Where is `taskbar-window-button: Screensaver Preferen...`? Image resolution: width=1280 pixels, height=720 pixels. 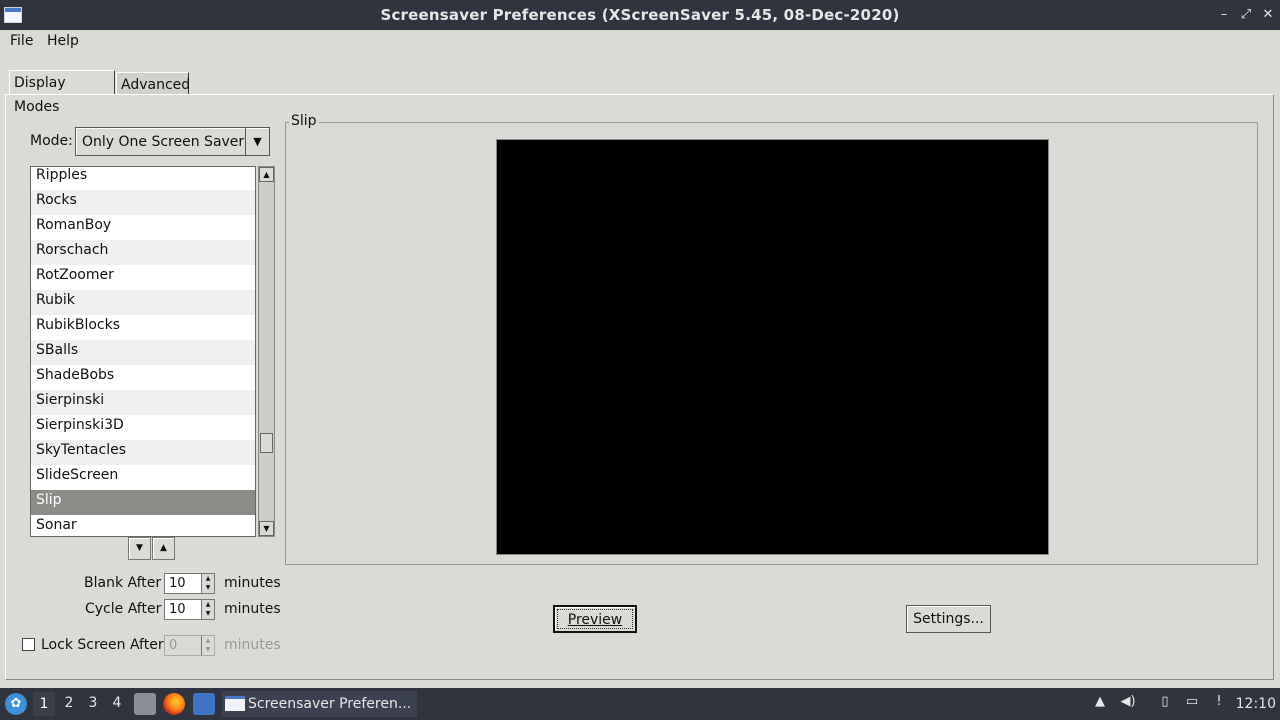
taskbar-window-button: Screensaver Preferen... is located at coordinates (319, 704).